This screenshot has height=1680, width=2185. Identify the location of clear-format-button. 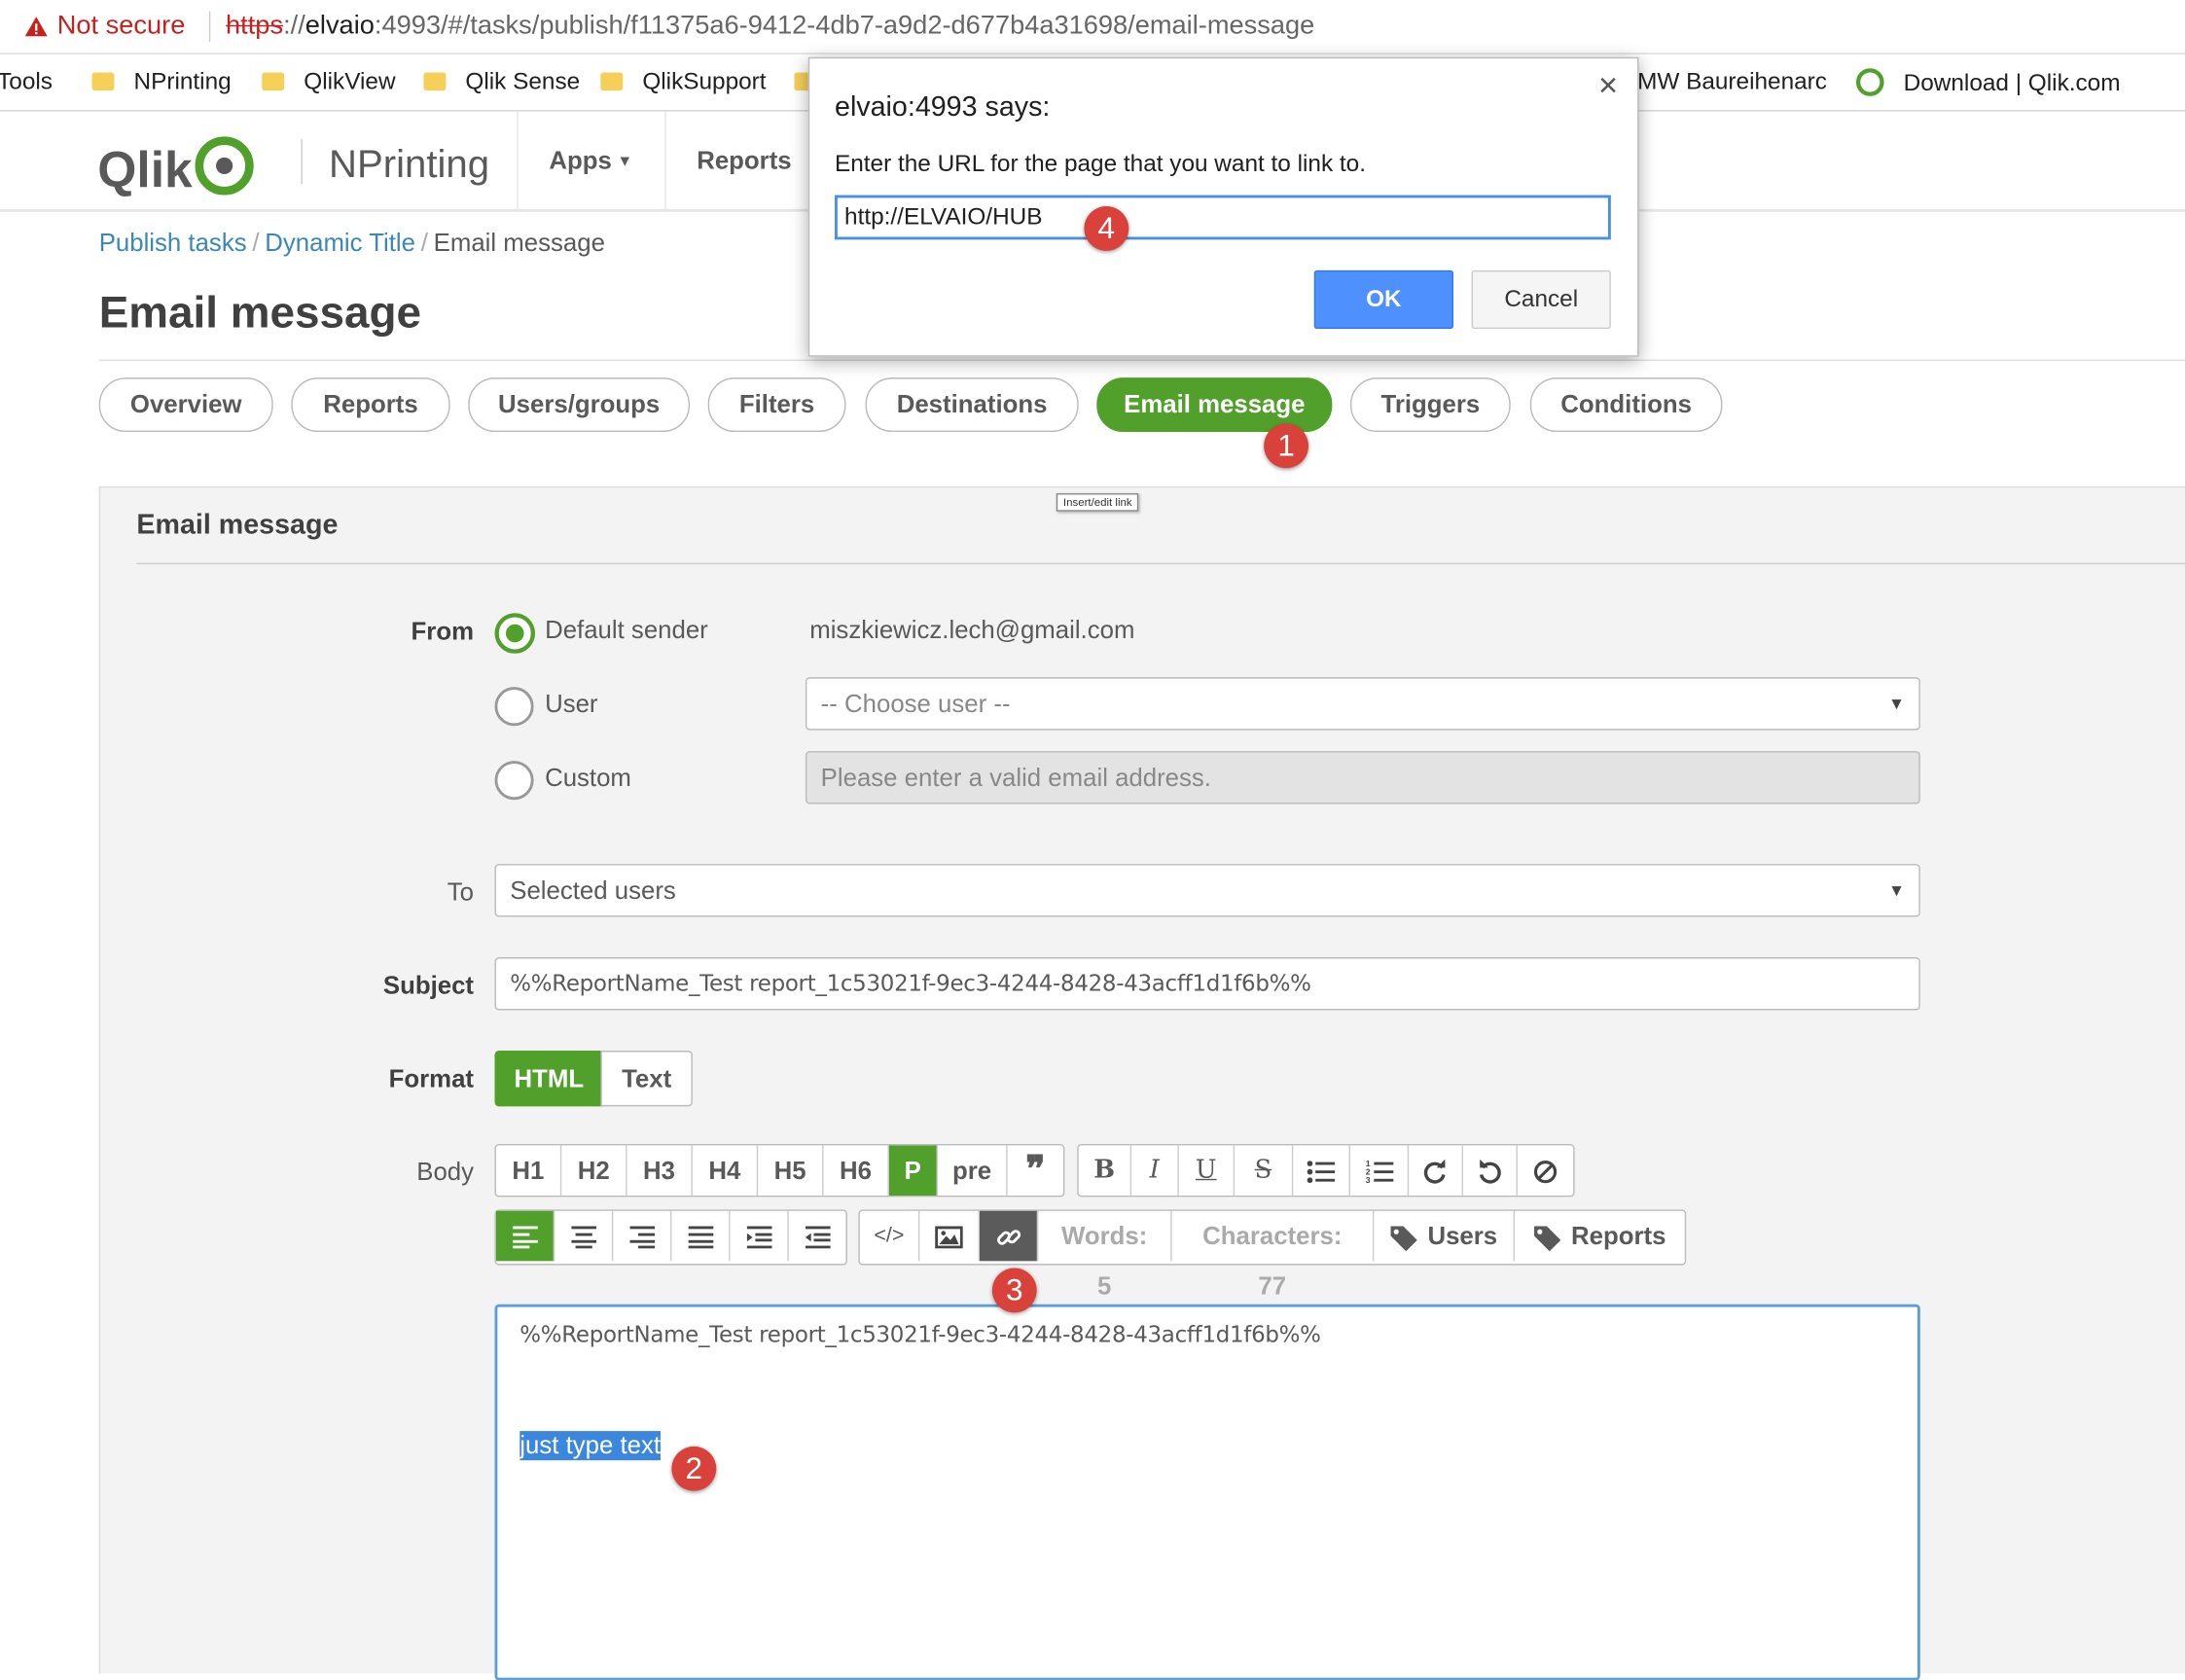
(1545, 1170).